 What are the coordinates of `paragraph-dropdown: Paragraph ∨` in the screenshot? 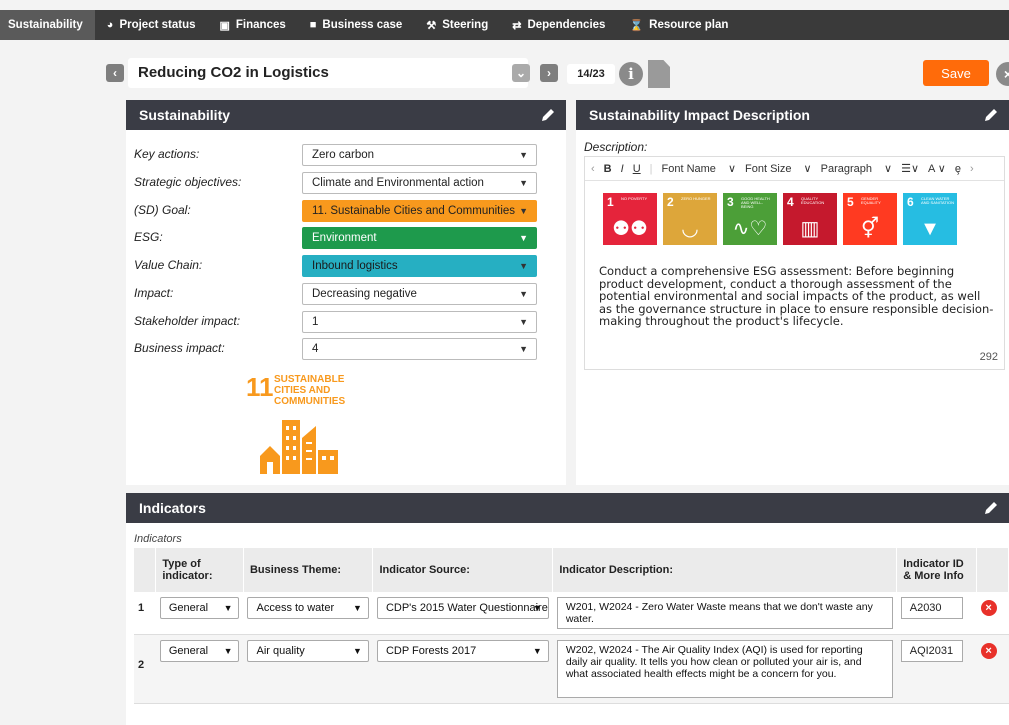 It's located at (856, 168).